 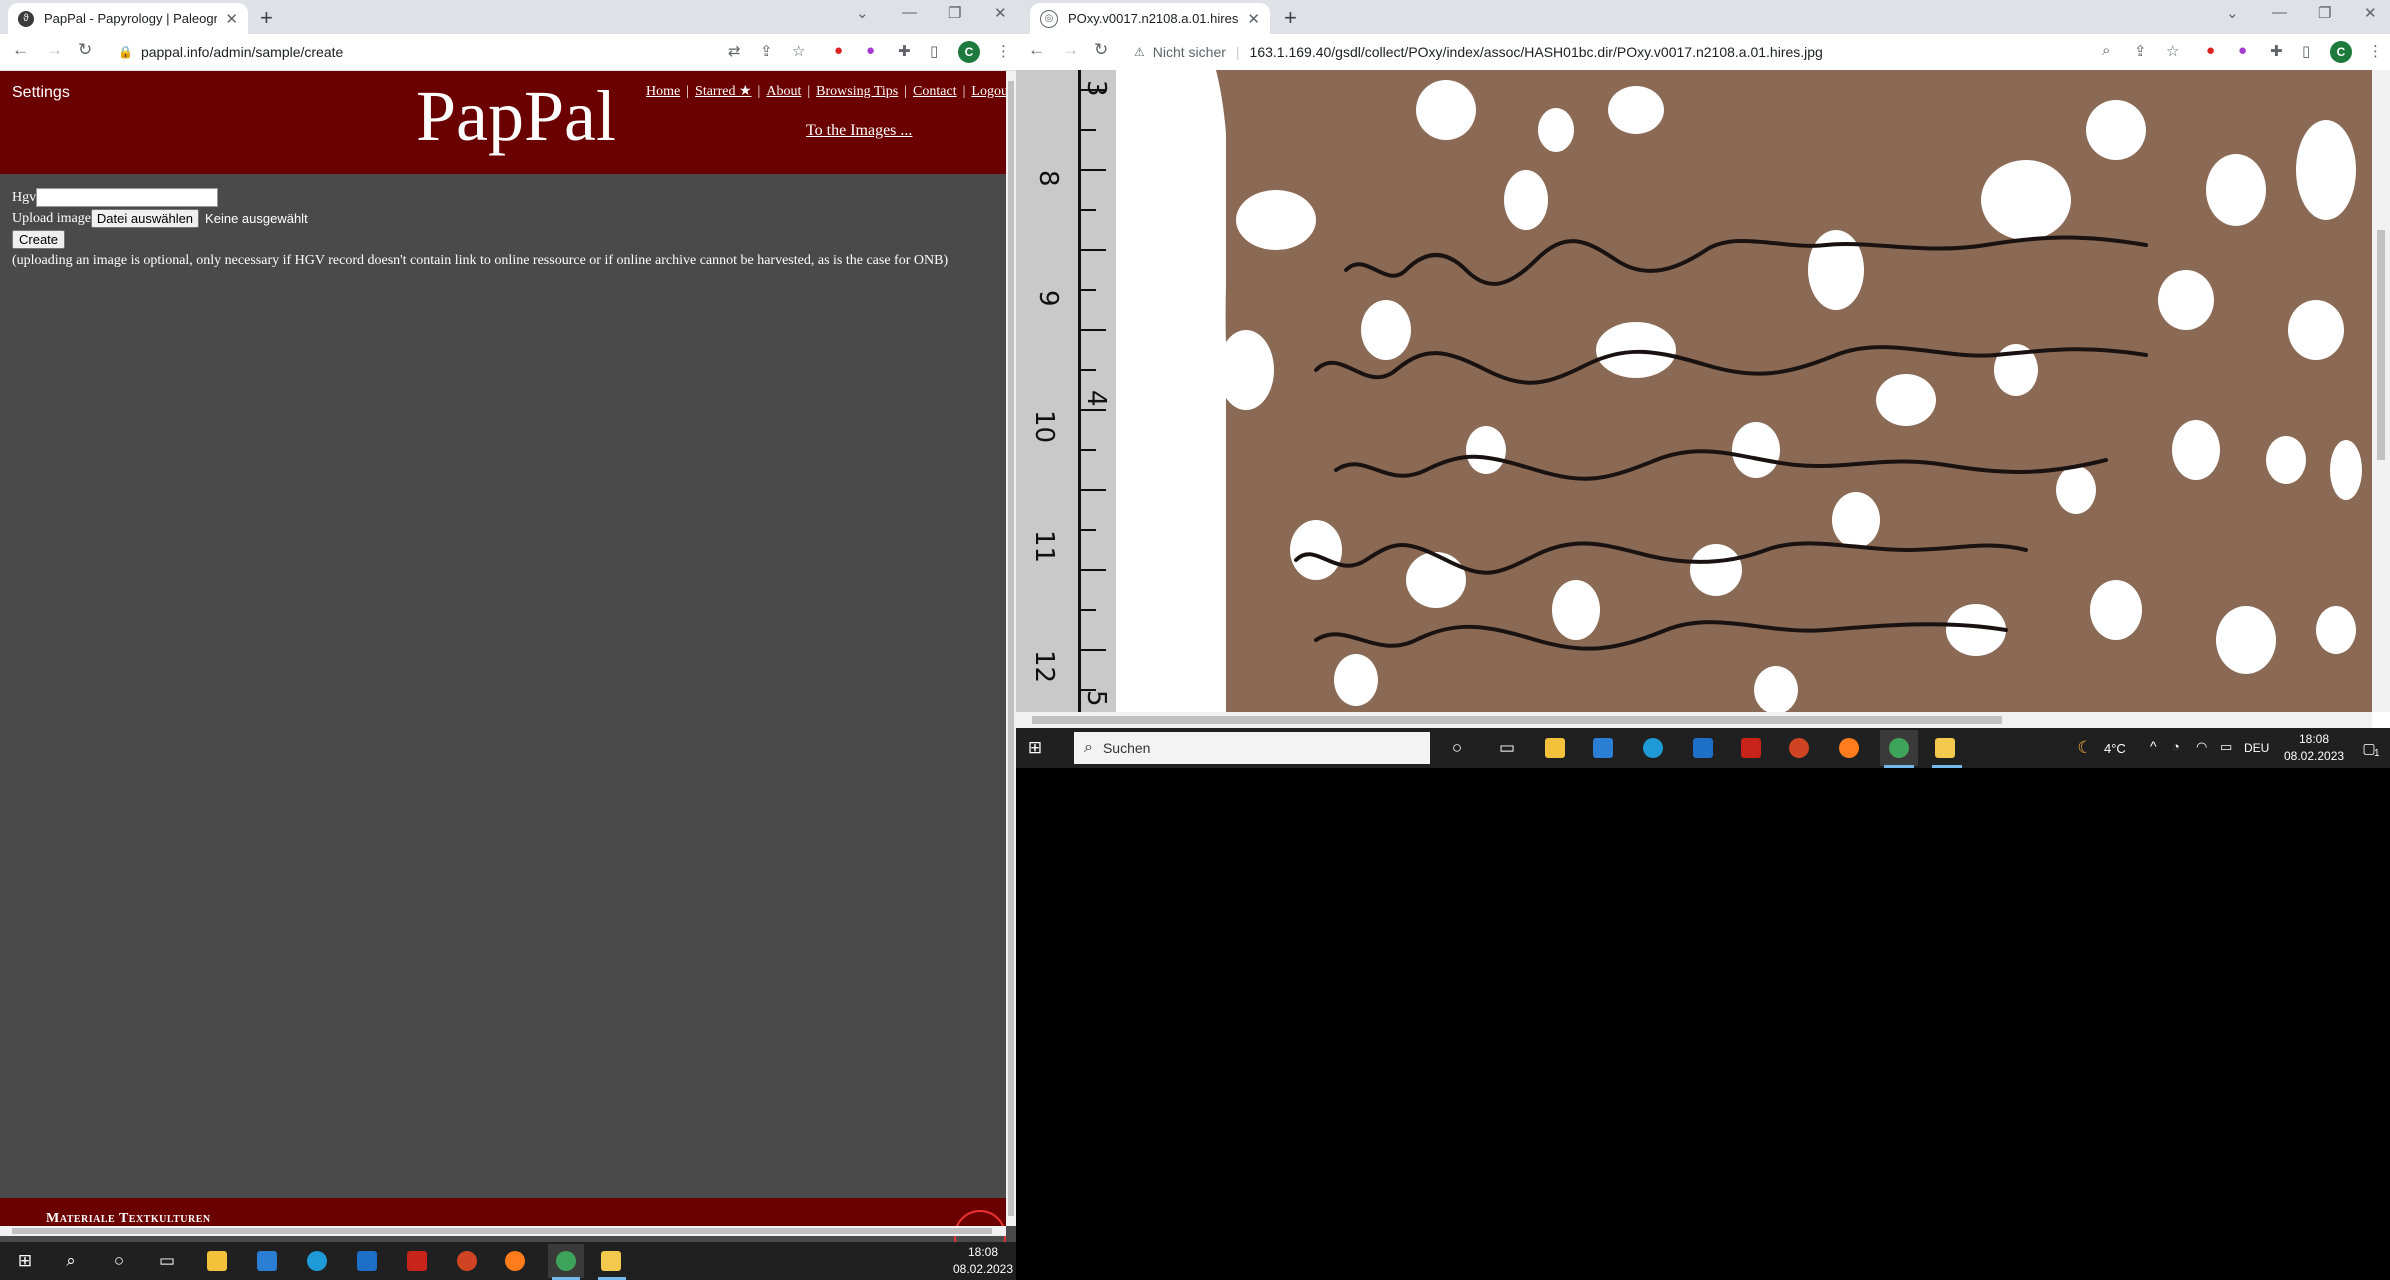 I want to click on create-button: Create, so click(x=39, y=239).